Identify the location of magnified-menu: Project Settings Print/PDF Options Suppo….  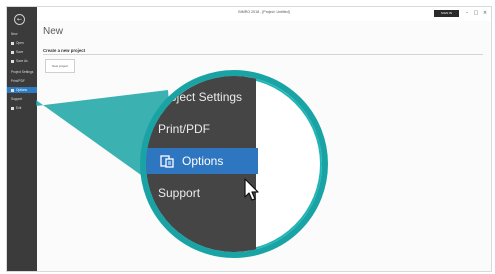
(202, 164).